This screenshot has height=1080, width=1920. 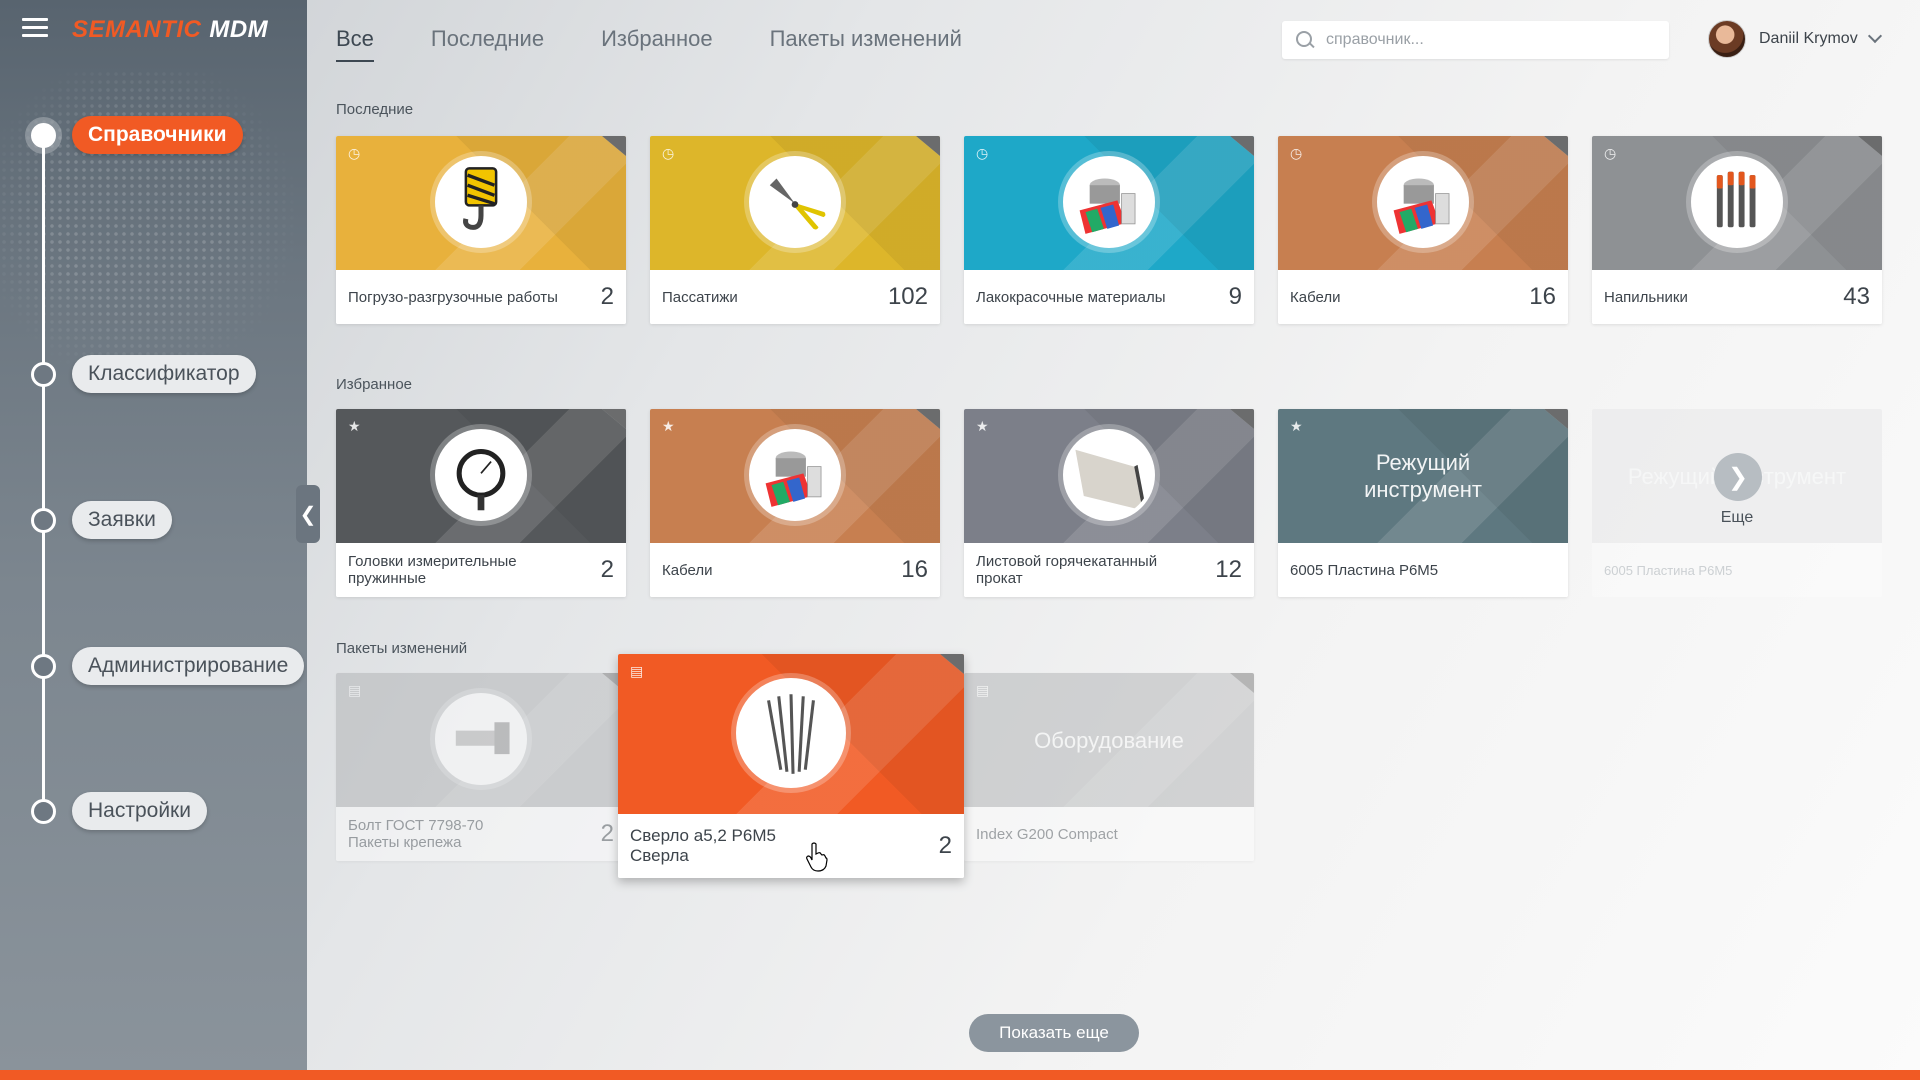 I want to click on search-box, so click(x=1475, y=40).